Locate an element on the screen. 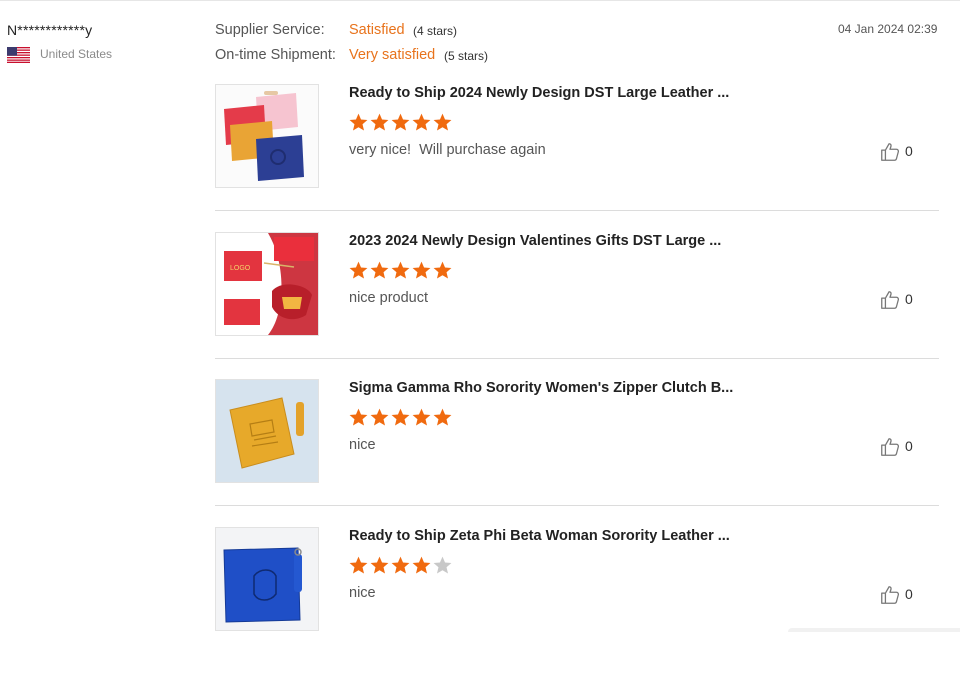  logo-tag-text: LOGO is located at coordinates (240, 268).